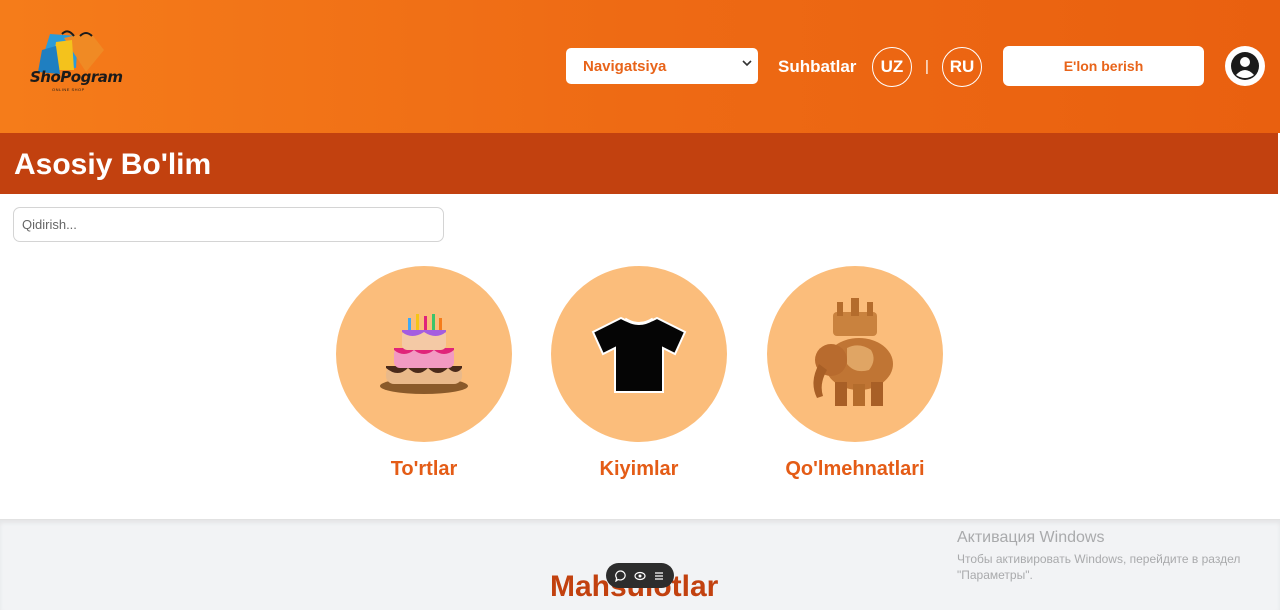 This screenshot has height=610, width=1280. Describe the element at coordinates (68, 89) in the screenshot. I see `logo-subtext: ONLINE SHOP` at that location.